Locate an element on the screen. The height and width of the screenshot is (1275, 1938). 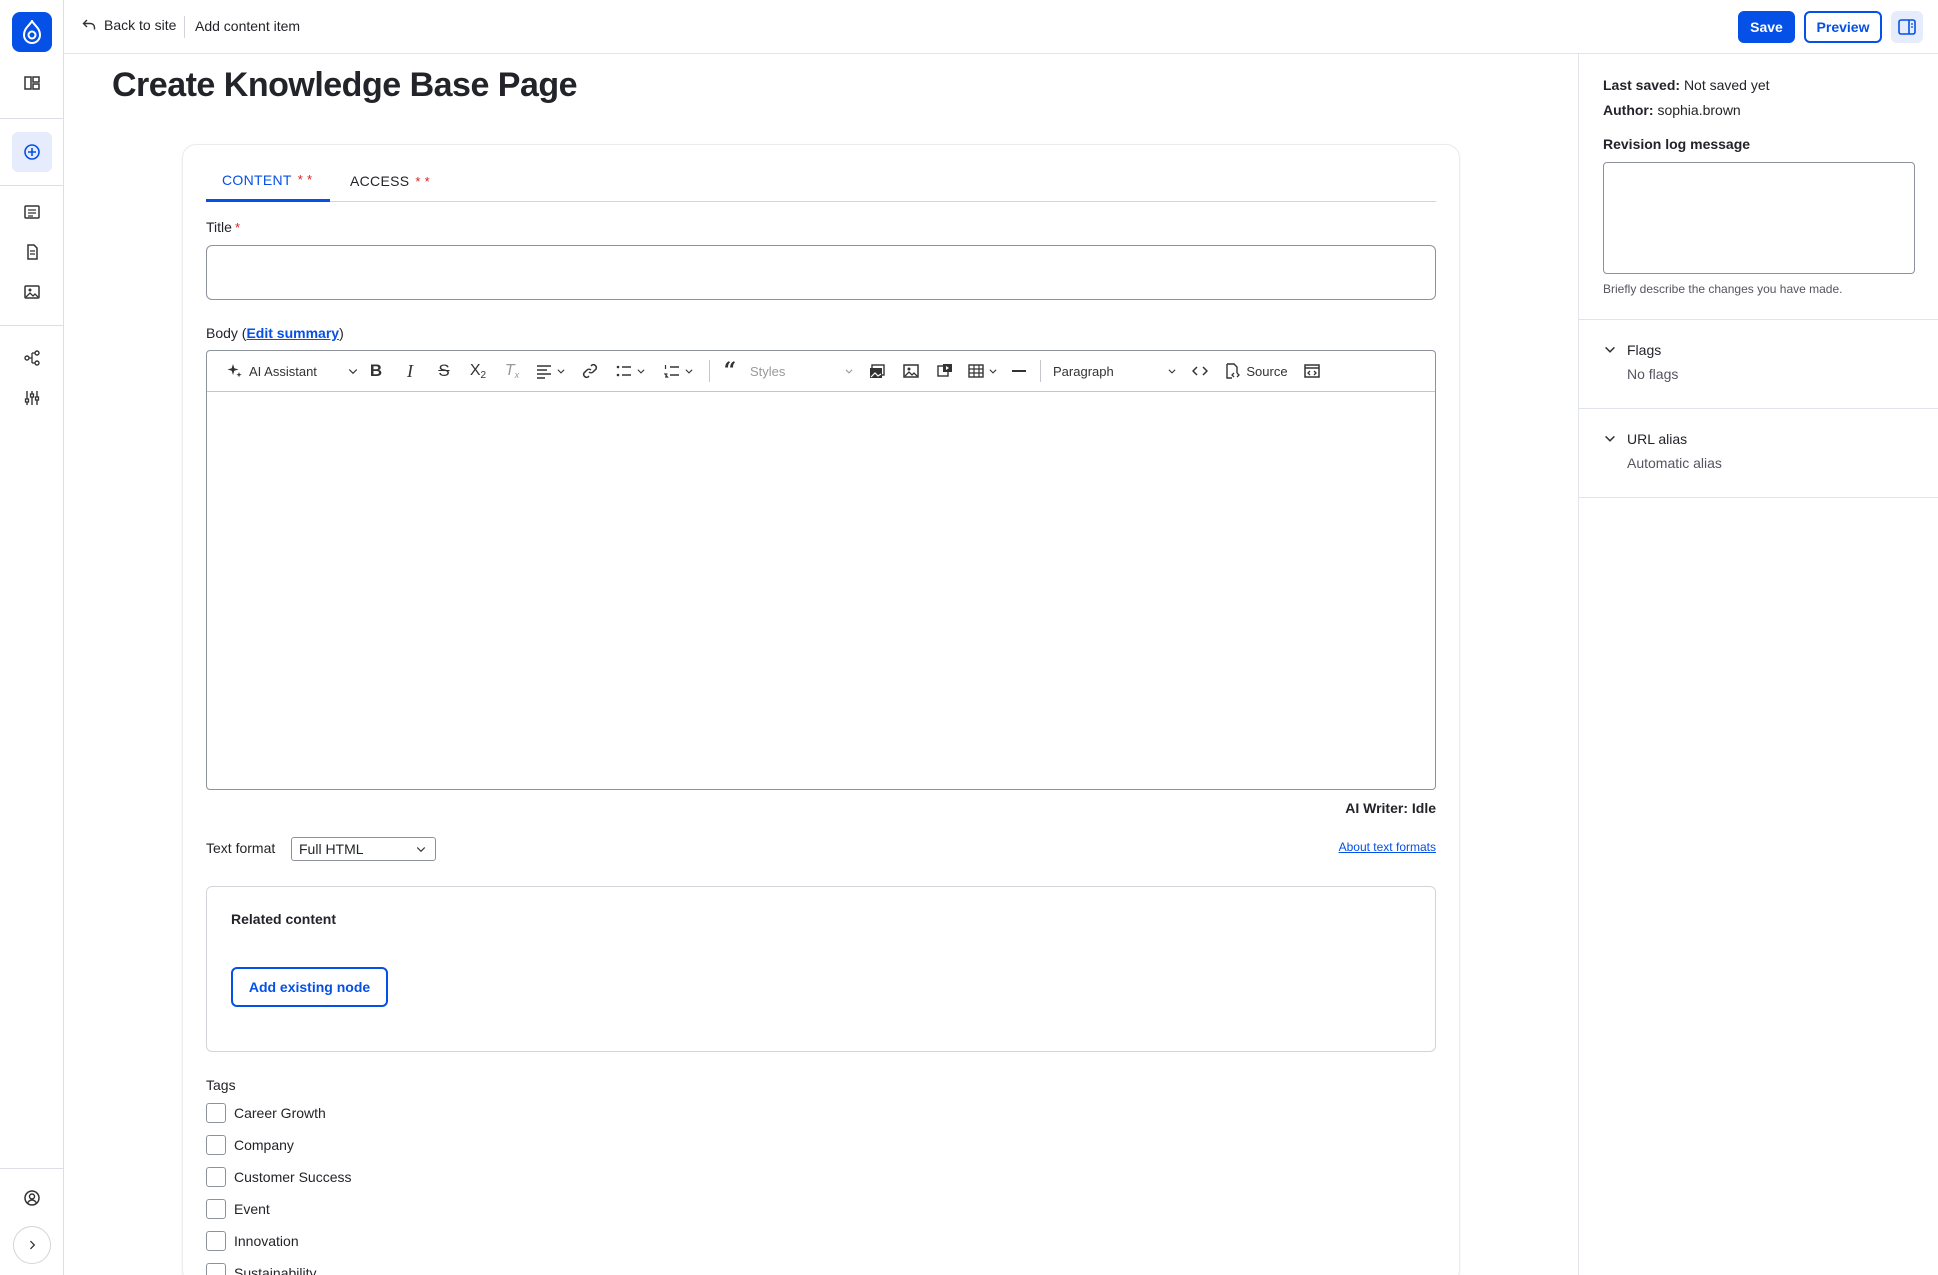
back-to-site-label: Back to site is located at coordinates (140, 25).